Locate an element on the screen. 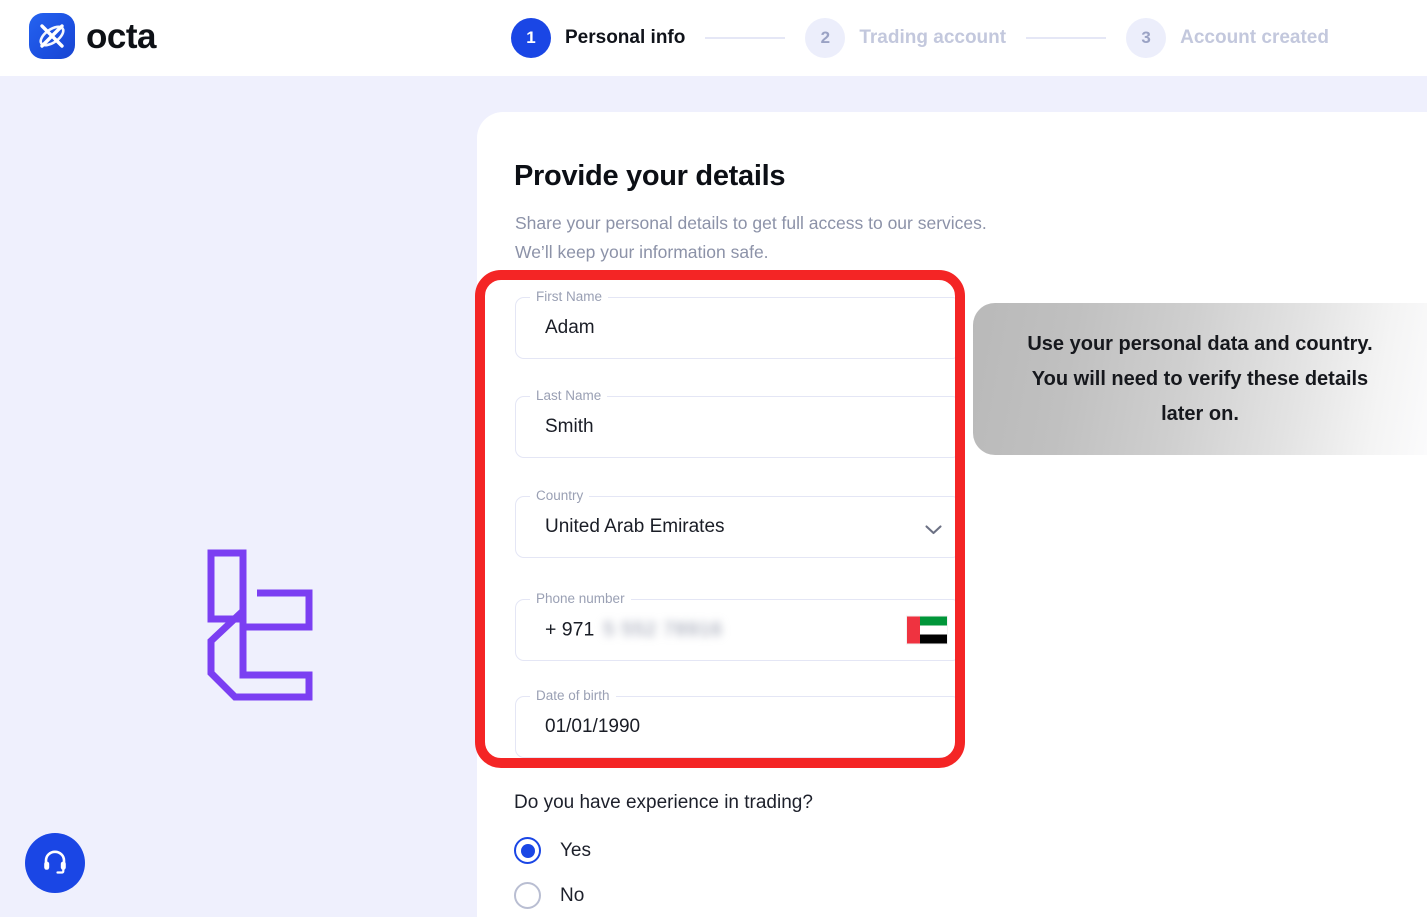 The width and height of the screenshot is (1427, 917). radio-yes-indicator is located at coordinates (527, 850).